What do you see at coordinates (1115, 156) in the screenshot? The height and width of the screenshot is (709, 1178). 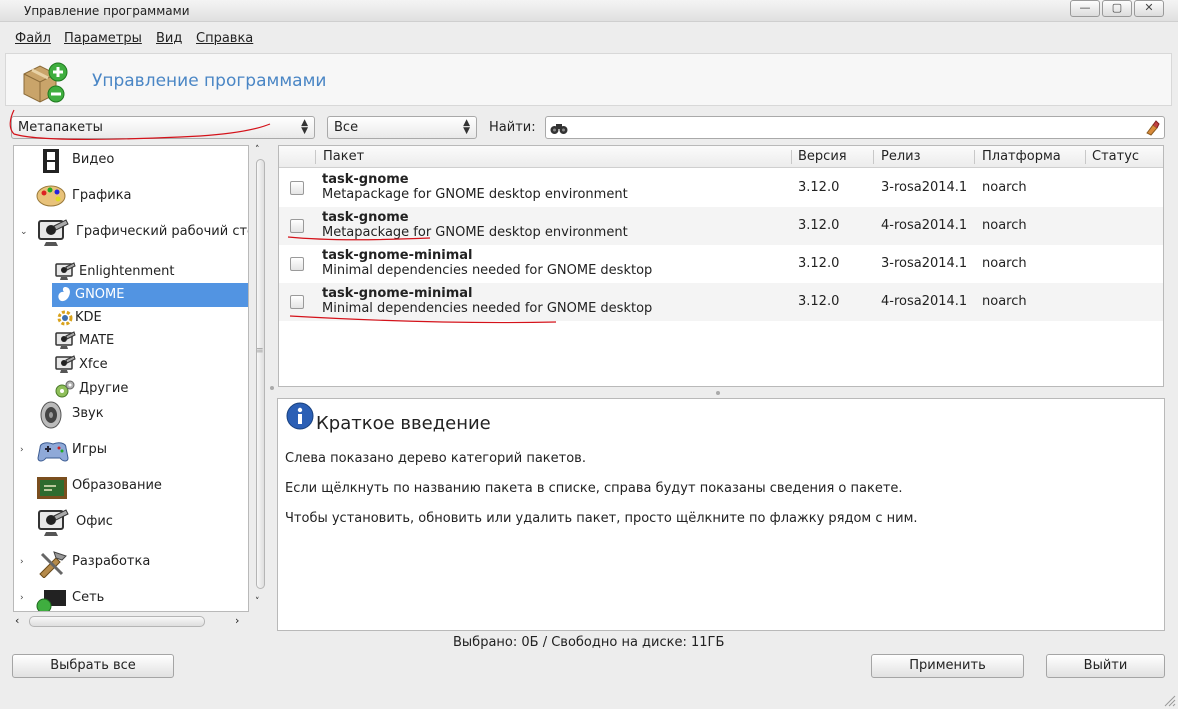 I see `column-status: Статус` at bounding box center [1115, 156].